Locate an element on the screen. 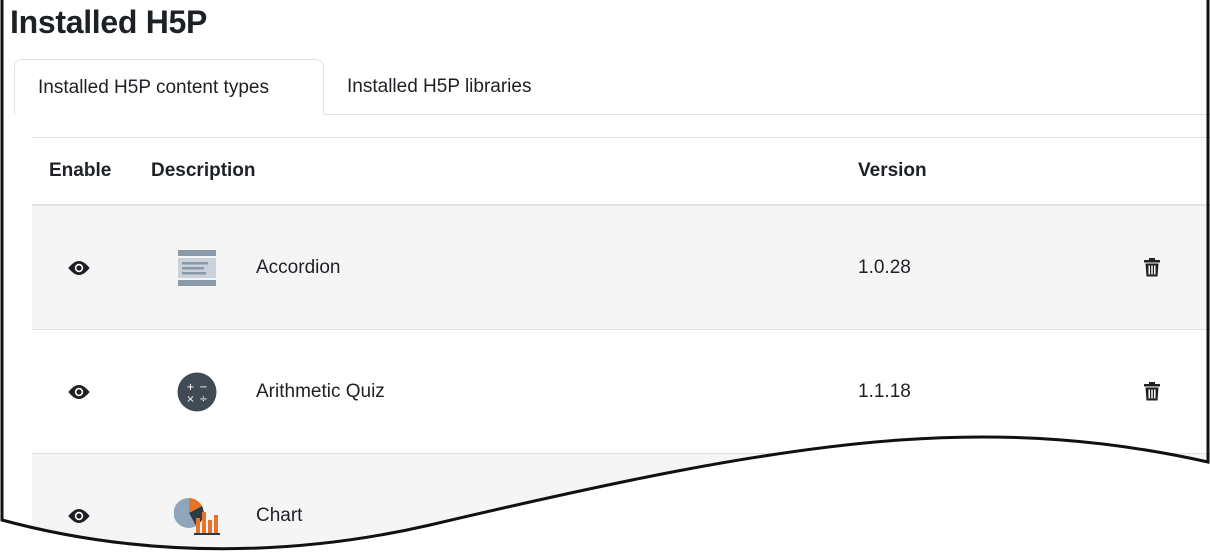  tab-libraries: Installed H5P libraries is located at coordinates (439, 86).